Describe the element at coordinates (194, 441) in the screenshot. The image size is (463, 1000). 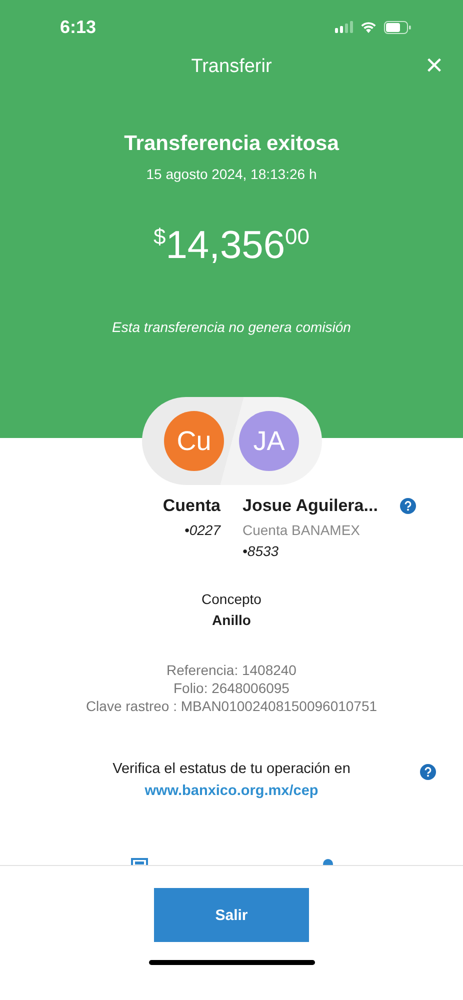
I see `avatar: Cu` at that location.